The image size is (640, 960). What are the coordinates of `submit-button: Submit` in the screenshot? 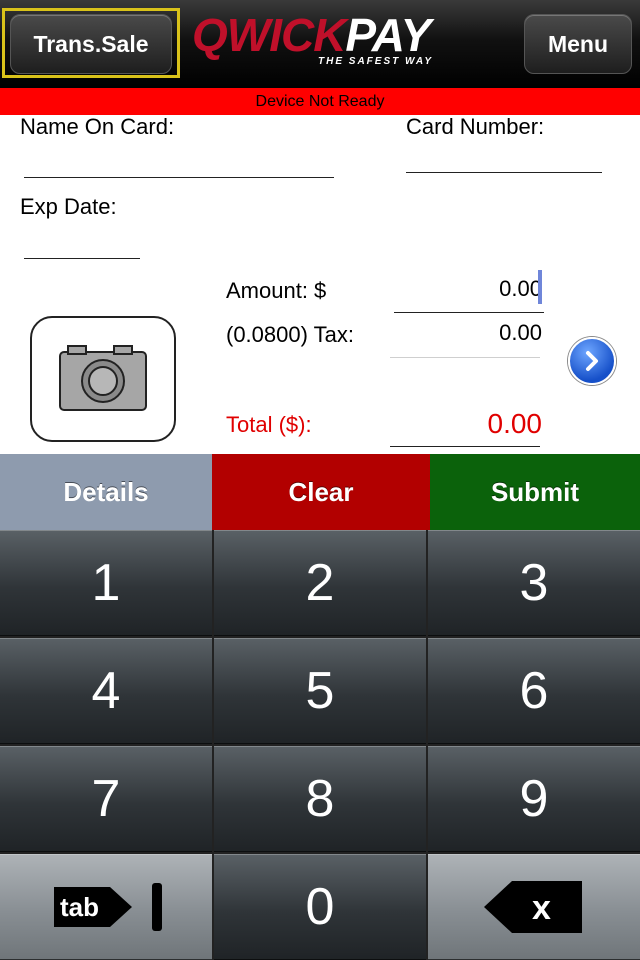 It's located at (535, 492).